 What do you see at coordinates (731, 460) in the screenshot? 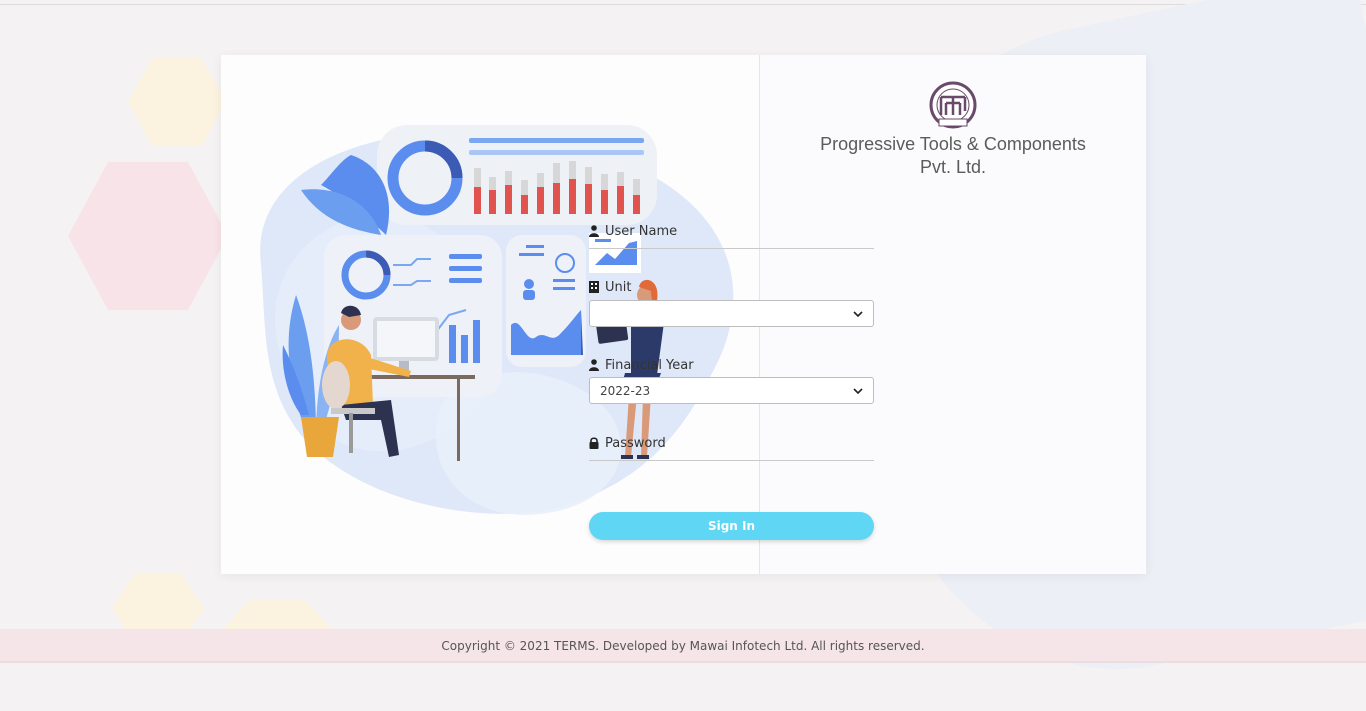
I see `password-input` at bounding box center [731, 460].